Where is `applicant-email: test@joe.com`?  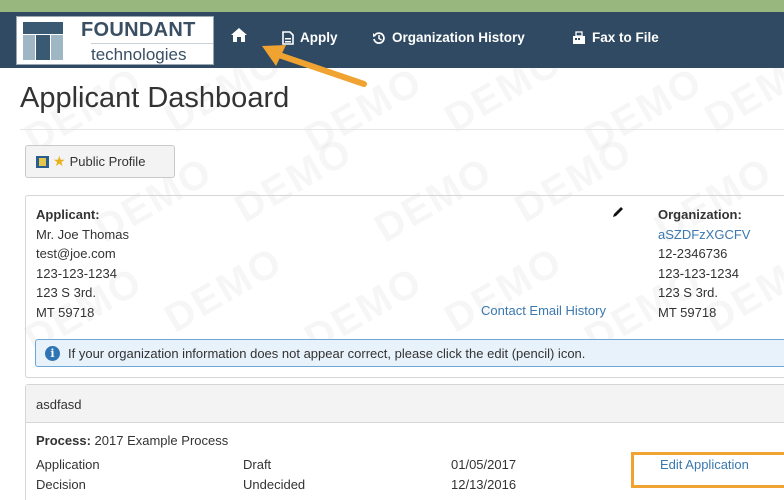
applicant-email: test@joe.com is located at coordinates (76, 253).